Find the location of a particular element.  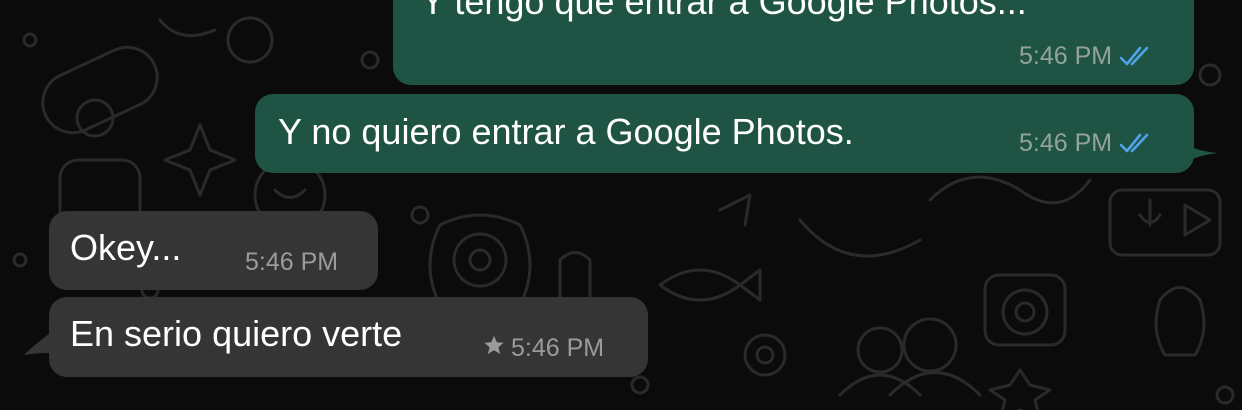

message-text: Y no quiero entrar a Google Photos. is located at coordinates (566, 131).